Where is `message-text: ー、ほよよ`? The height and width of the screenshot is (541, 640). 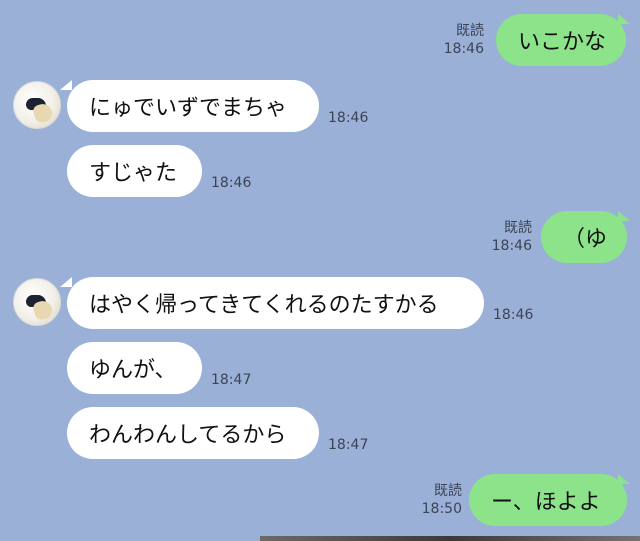
message-text: ー、ほよよ is located at coordinates (546, 502).